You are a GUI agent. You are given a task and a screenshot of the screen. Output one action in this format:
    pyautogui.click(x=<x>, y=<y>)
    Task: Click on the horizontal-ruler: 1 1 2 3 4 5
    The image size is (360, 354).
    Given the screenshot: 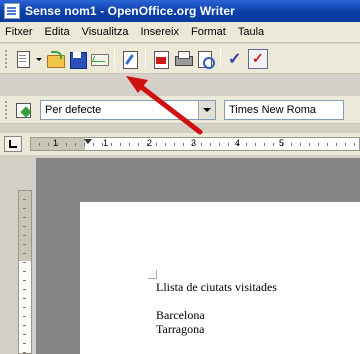 What is the action you would take?
    pyautogui.click(x=195, y=144)
    